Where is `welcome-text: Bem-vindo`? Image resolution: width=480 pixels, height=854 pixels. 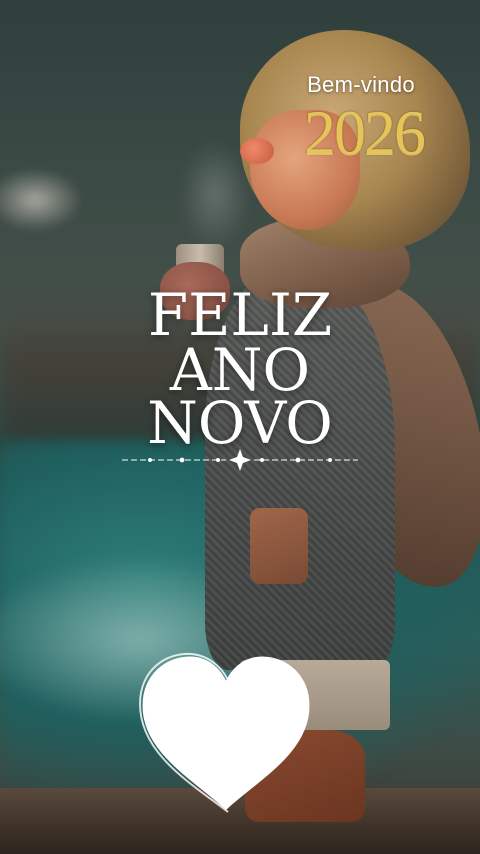
welcome-text: Bem-vindo is located at coordinates (361, 84).